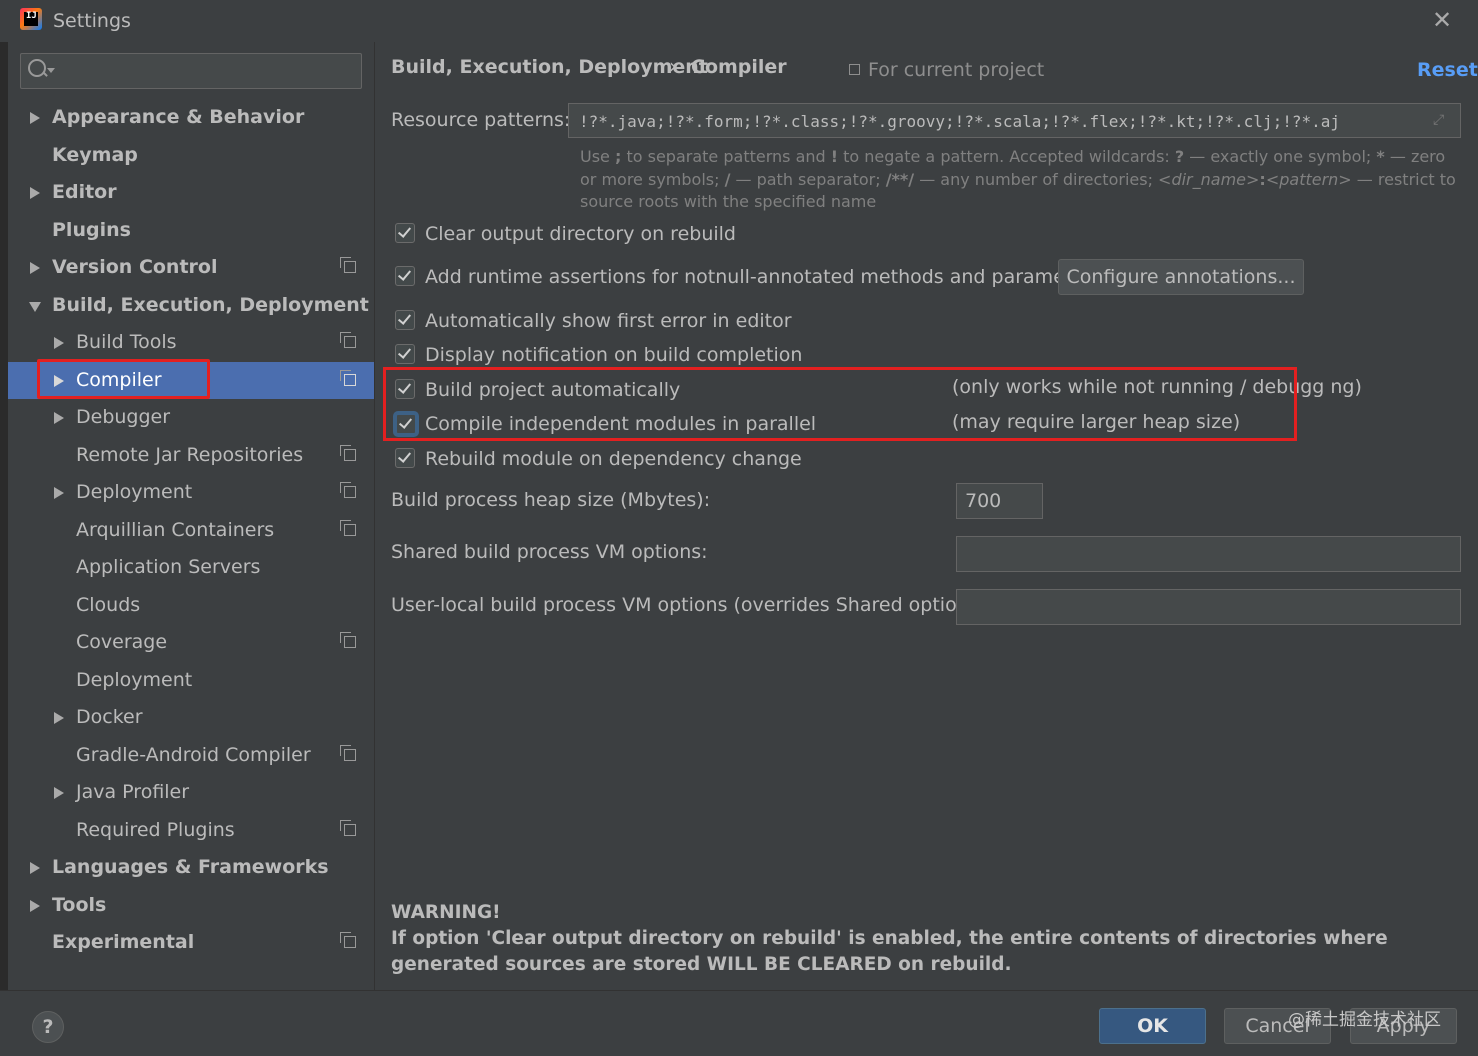 This screenshot has height=1056, width=1478. I want to click on resource-patterns-label: Resource patterns:, so click(481, 120).